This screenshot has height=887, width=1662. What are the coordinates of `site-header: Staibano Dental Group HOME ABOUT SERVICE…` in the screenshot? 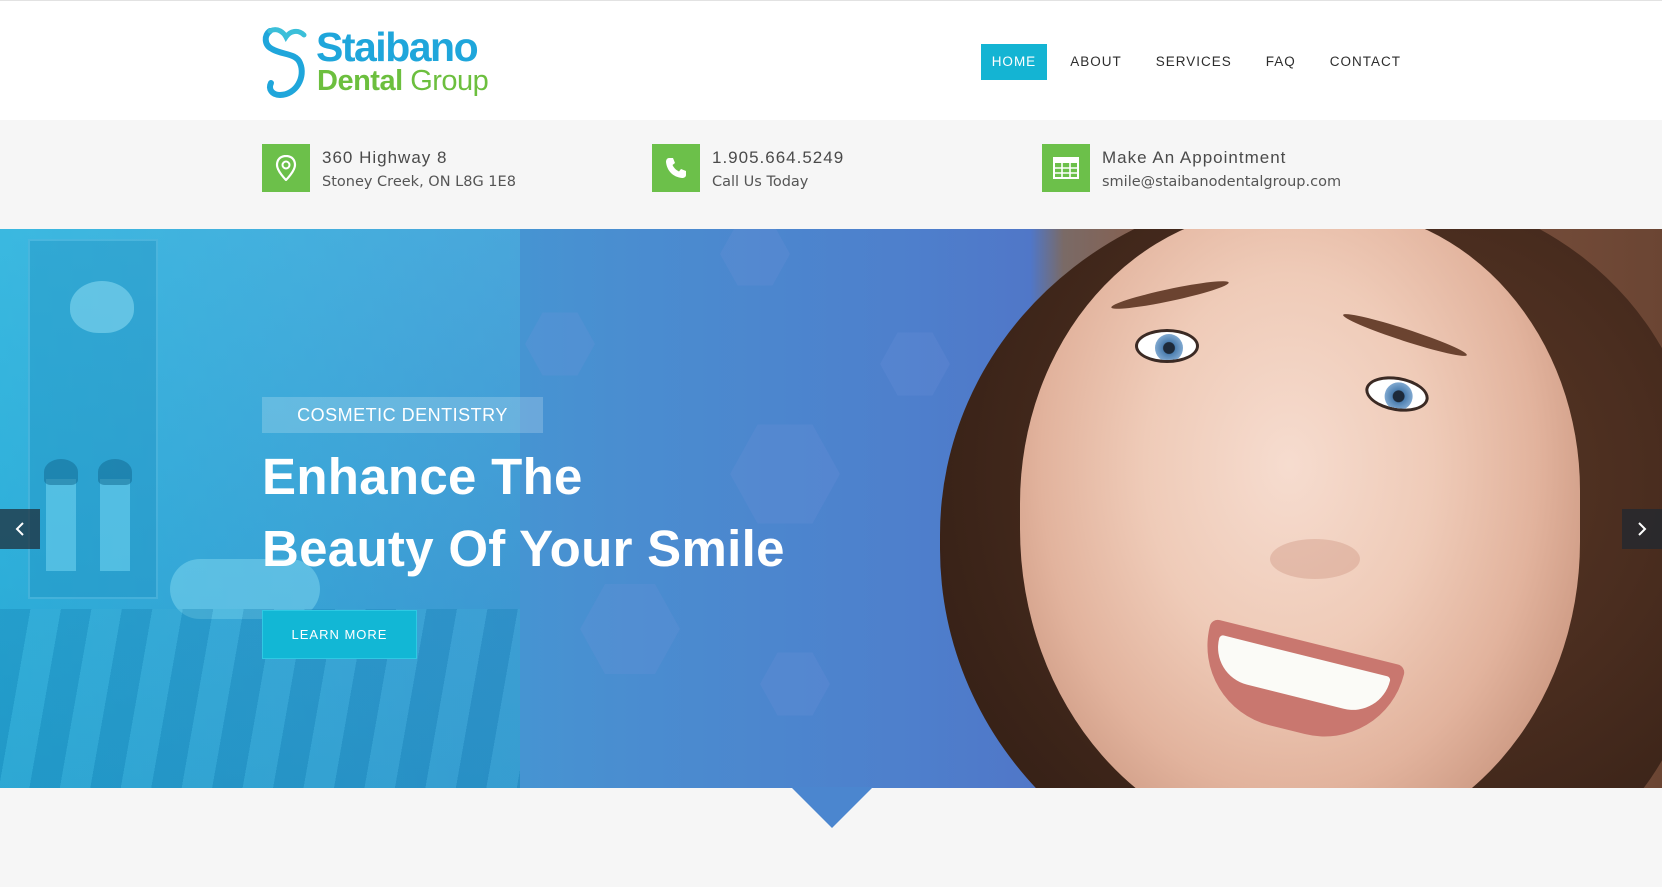 It's located at (831, 60).